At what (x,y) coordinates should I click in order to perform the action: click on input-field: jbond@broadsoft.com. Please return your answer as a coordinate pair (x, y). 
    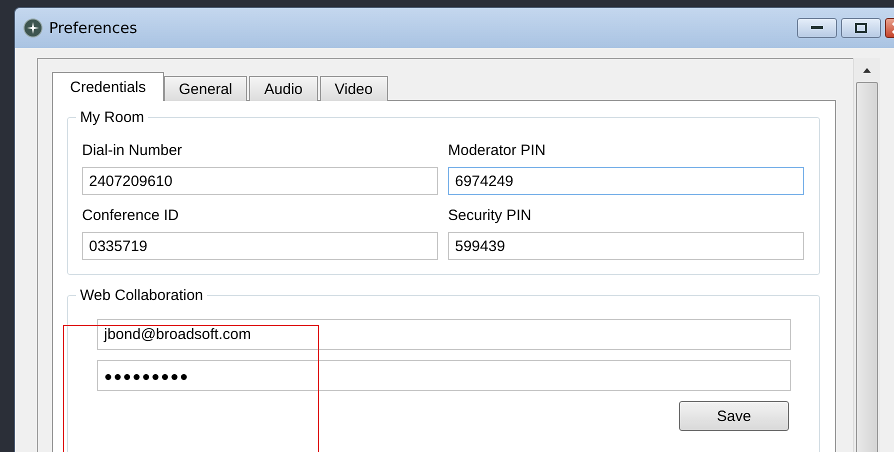
    Looking at the image, I should click on (444, 334).